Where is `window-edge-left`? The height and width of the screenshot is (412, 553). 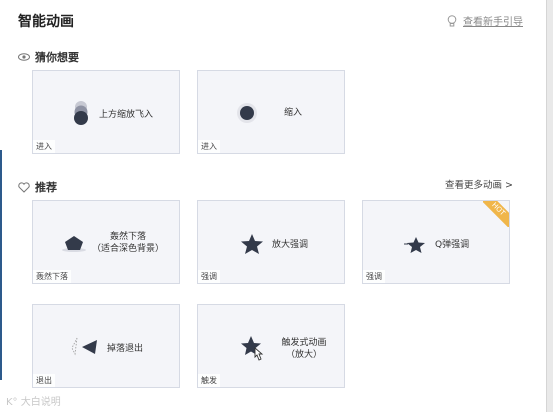 window-edge-left is located at coordinates (1, 265).